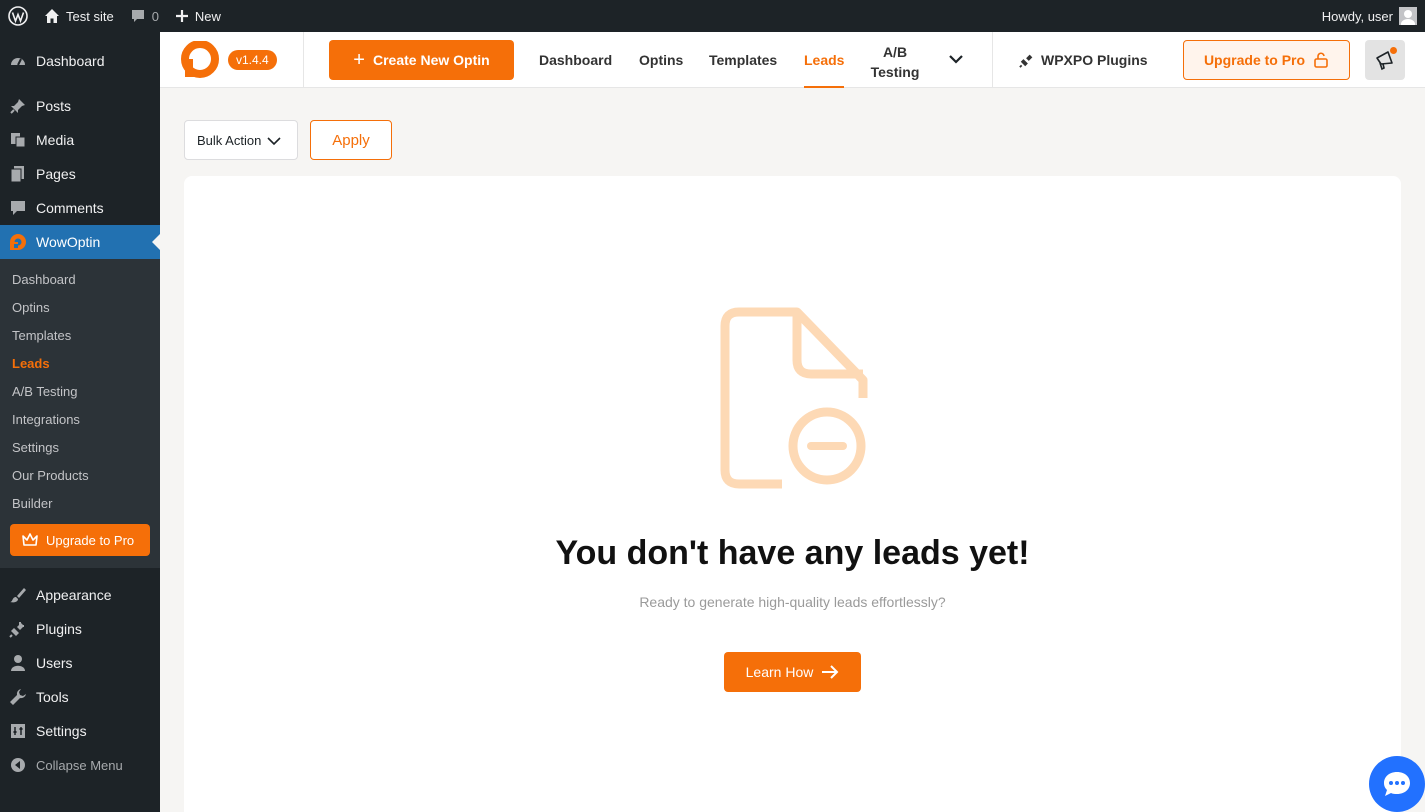 This screenshot has height=812, width=1425. What do you see at coordinates (1357, 16) in the screenshot?
I see `howdy-text: Howdy, user` at bounding box center [1357, 16].